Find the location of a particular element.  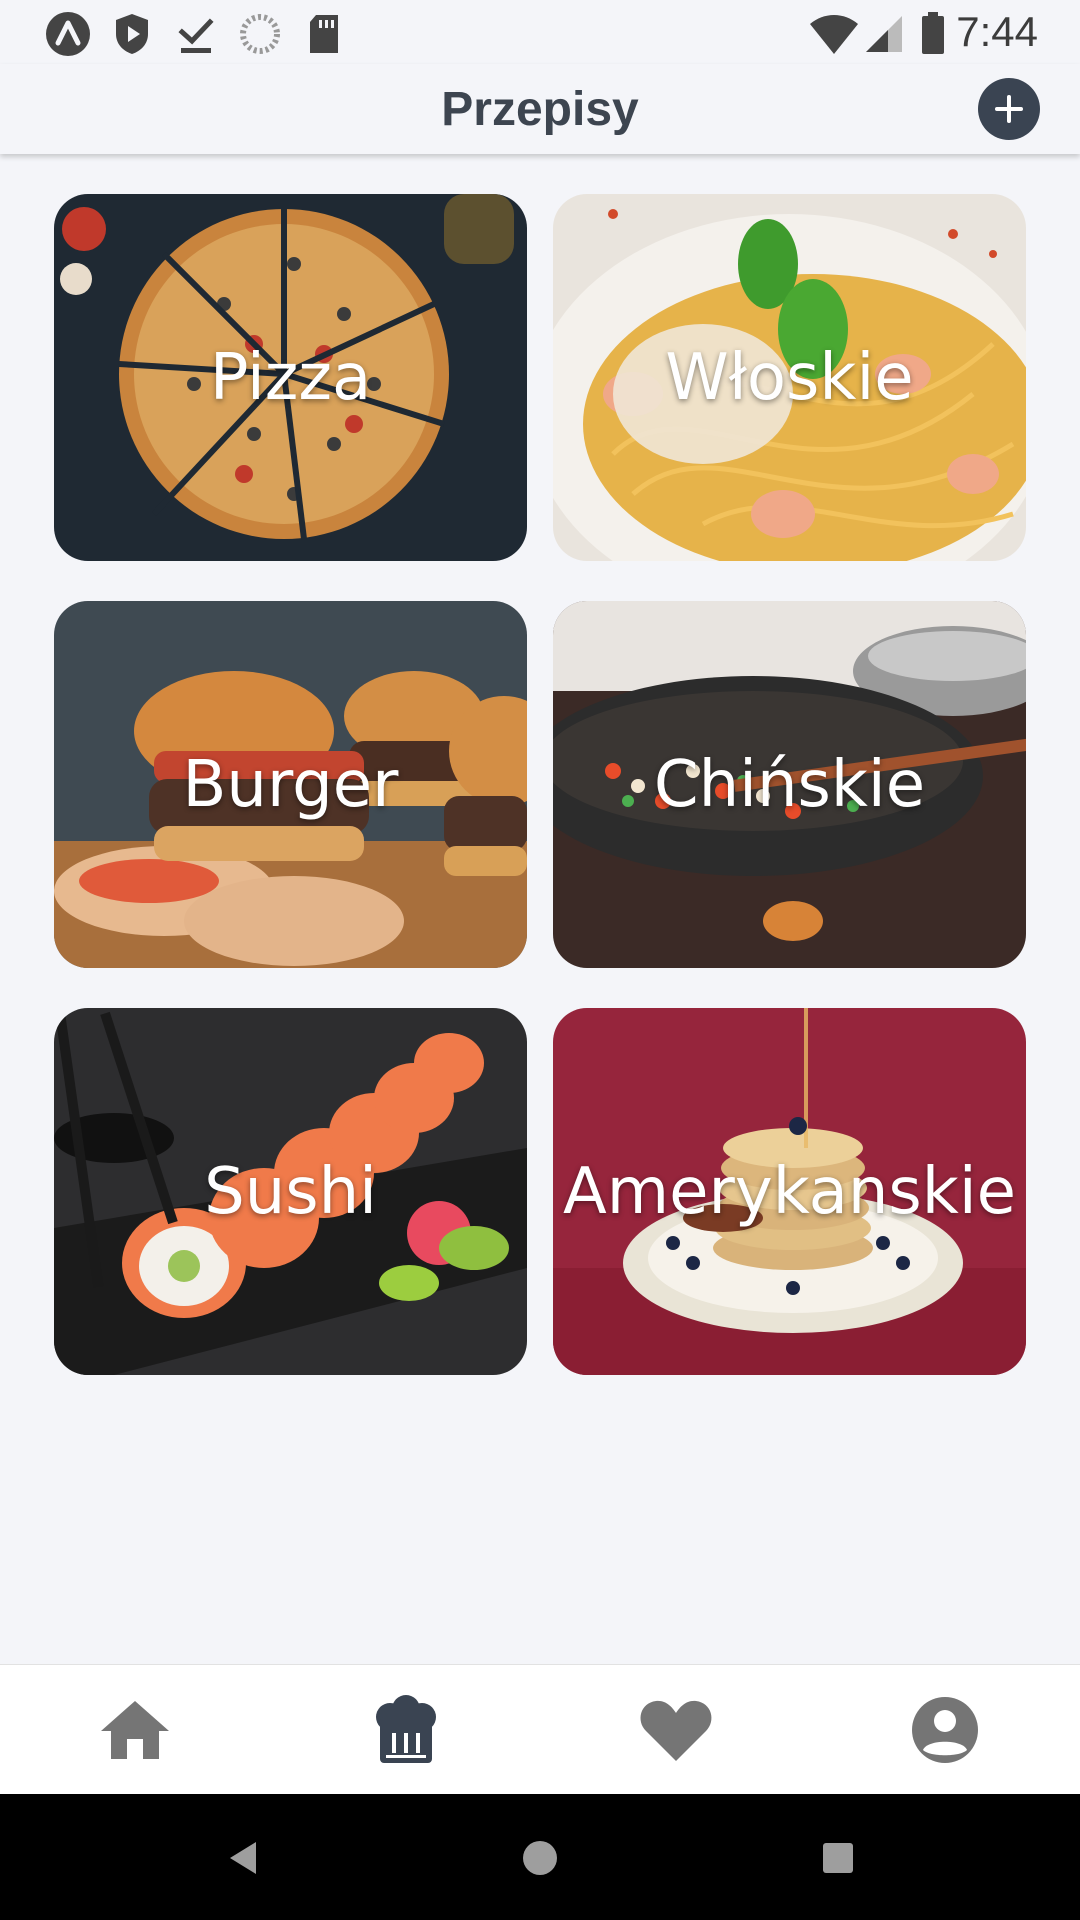

app-bar: Przepisy is located at coordinates (540, 109).